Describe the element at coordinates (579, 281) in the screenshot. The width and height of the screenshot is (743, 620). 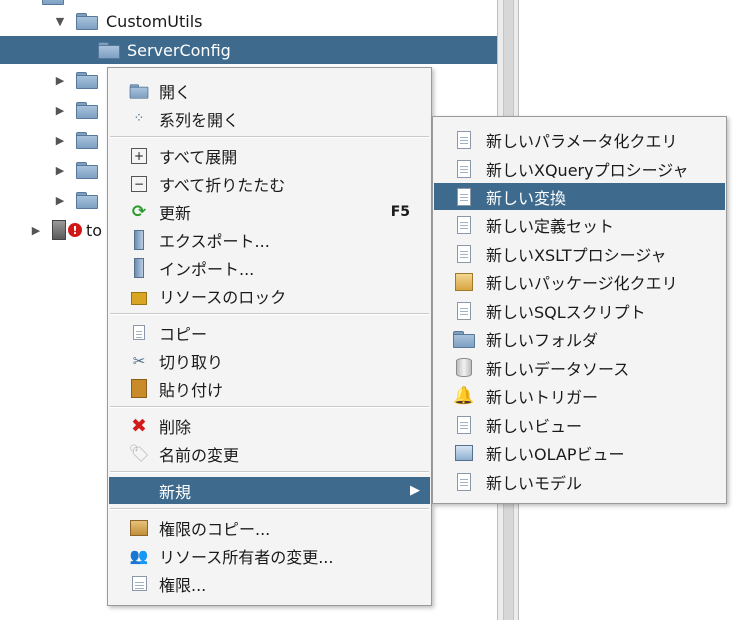
I see `submenu-item-packaged-query: 新しいパッケージ化クエリ` at that location.